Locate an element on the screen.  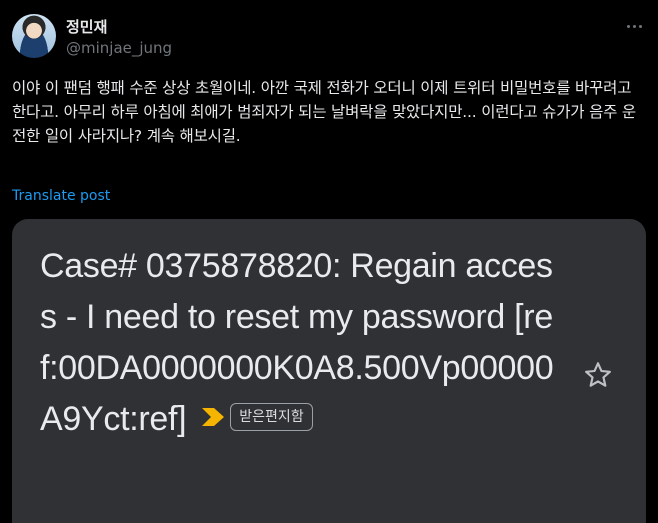
author-handle: @minjae_jung is located at coordinates (119, 48).